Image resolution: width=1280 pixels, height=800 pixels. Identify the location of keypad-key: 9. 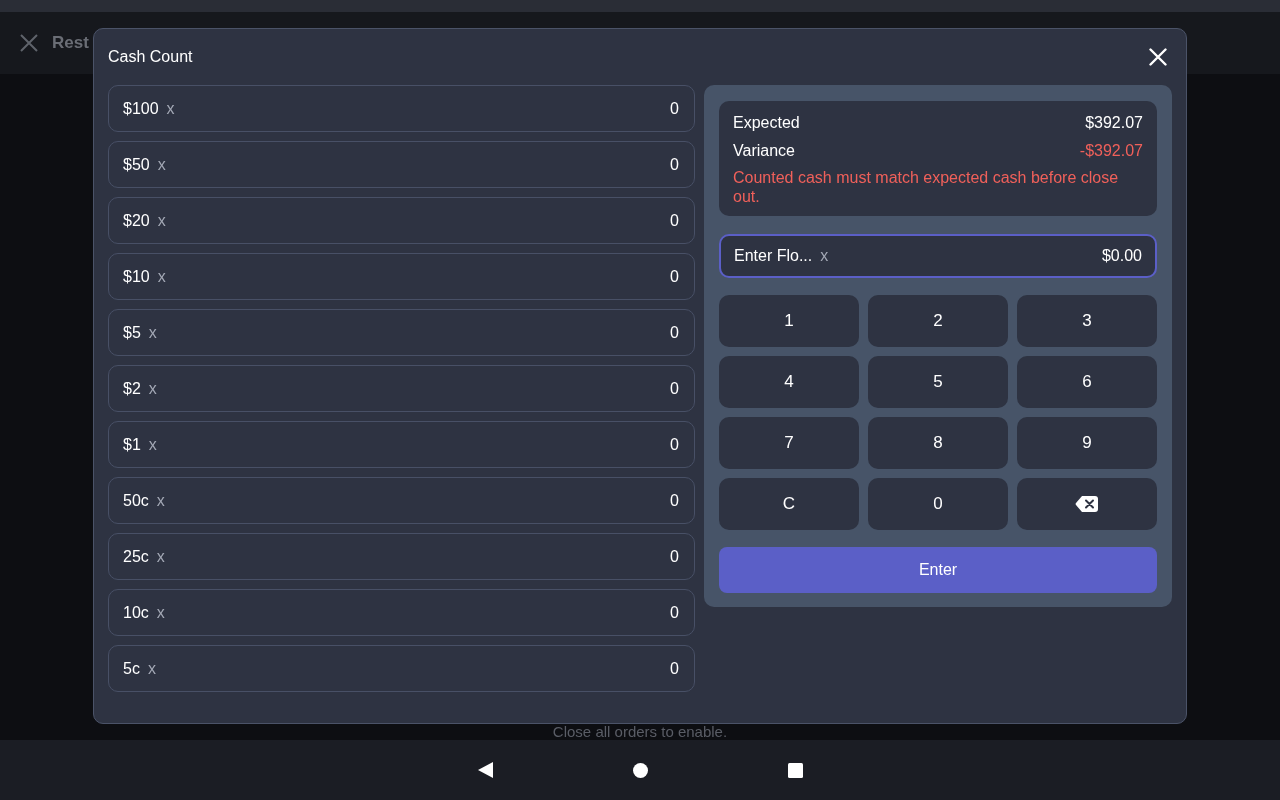
(1087, 443).